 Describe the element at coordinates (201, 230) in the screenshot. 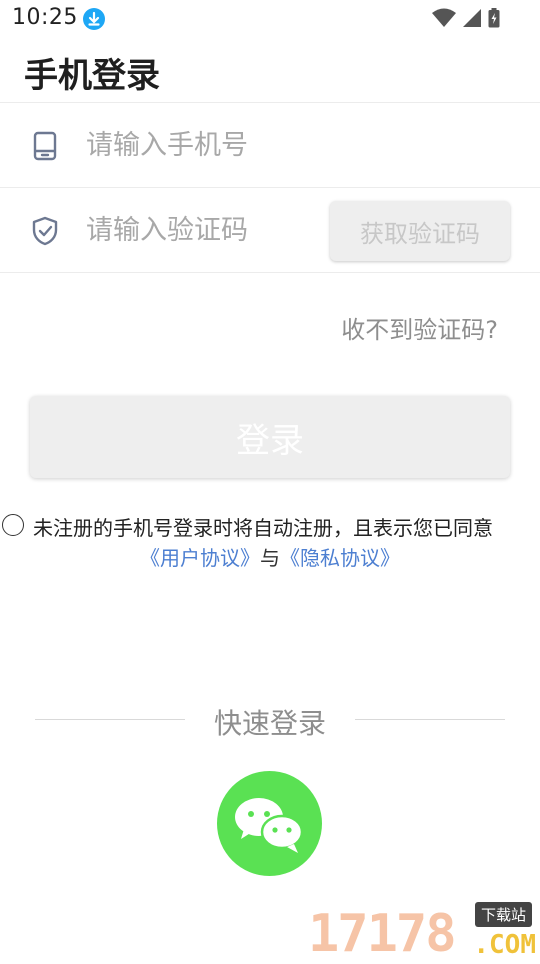

I see `verification-code-input` at that location.